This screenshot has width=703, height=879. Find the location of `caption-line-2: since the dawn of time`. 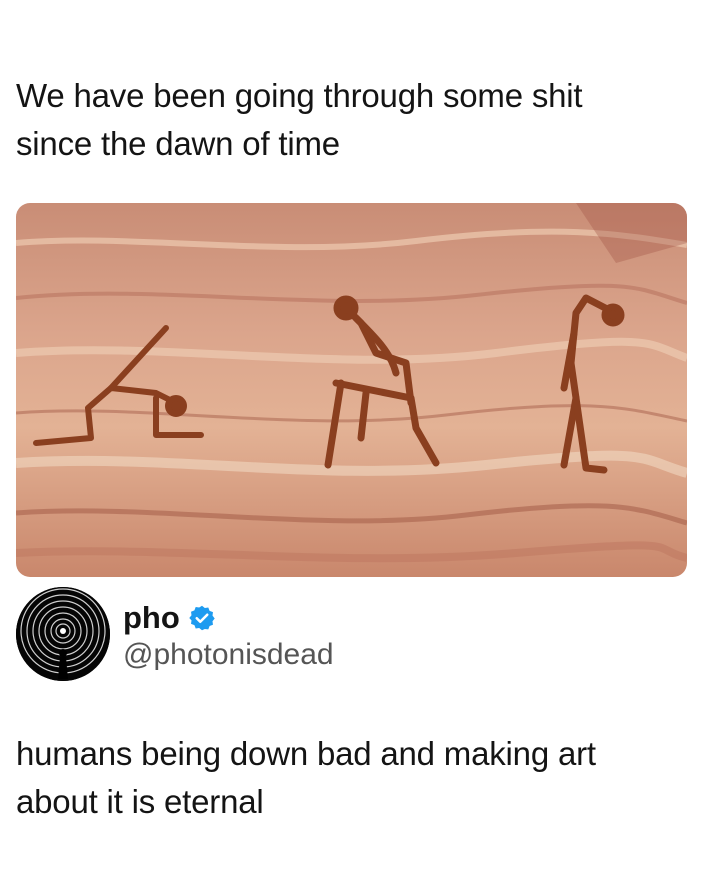

caption-line-2: since the dawn of time is located at coordinates (178, 143).